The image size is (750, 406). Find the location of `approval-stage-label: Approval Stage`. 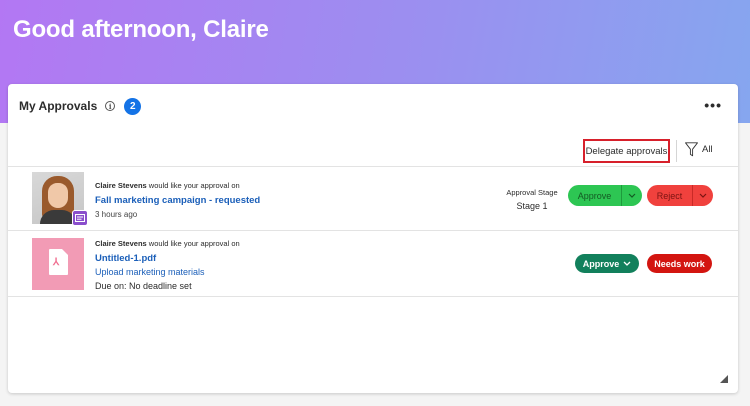

approval-stage-label: Approval Stage is located at coordinates (532, 192).